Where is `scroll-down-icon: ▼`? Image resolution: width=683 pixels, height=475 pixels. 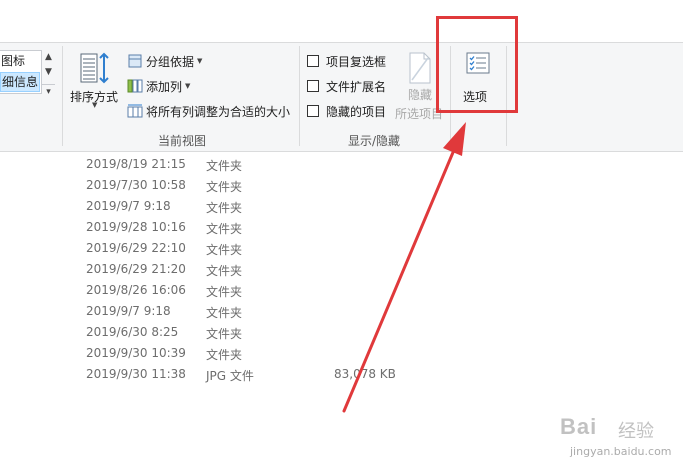
scroll-down-icon: ▼ is located at coordinates (48, 72).